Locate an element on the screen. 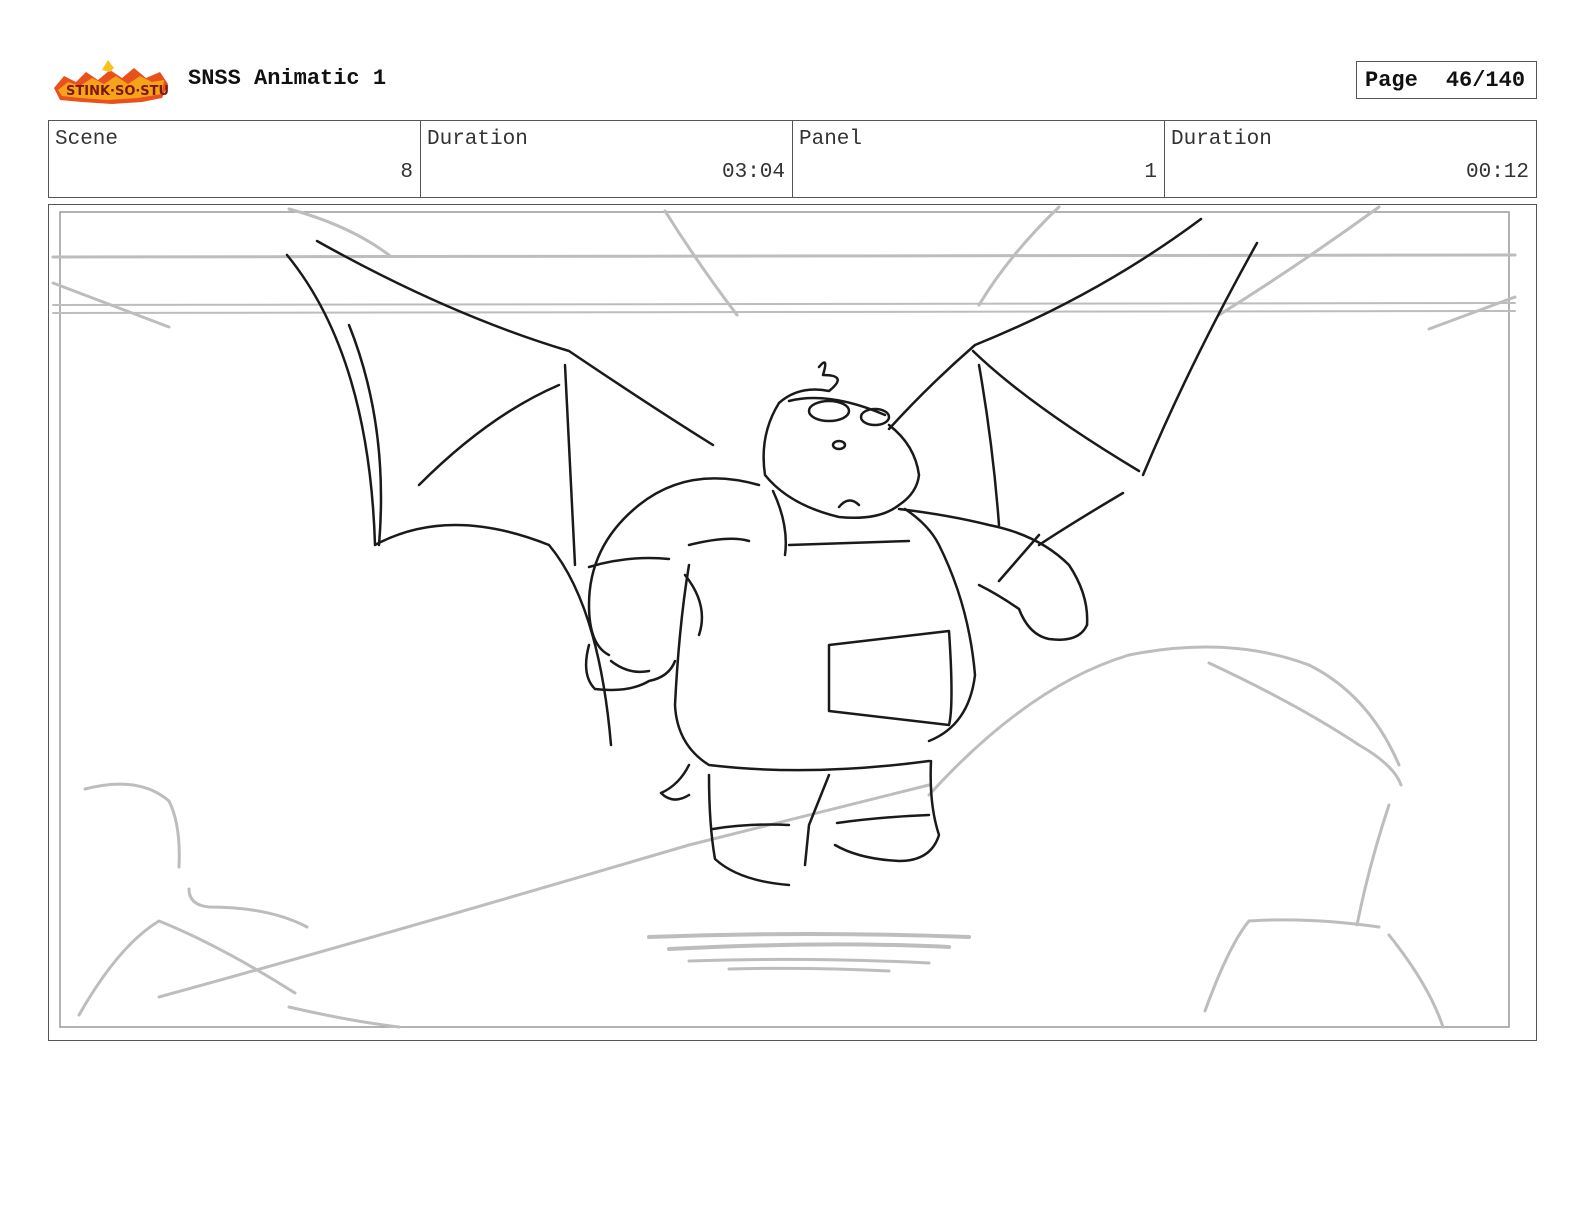 This screenshot has height=1224, width=1584. page-label: Page is located at coordinates (1391, 80).